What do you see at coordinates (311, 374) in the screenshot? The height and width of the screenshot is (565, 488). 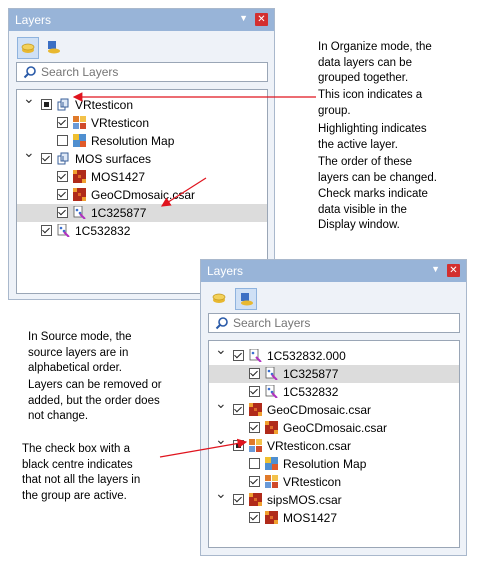 I see `layer-label: 1C325877` at bounding box center [311, 374].